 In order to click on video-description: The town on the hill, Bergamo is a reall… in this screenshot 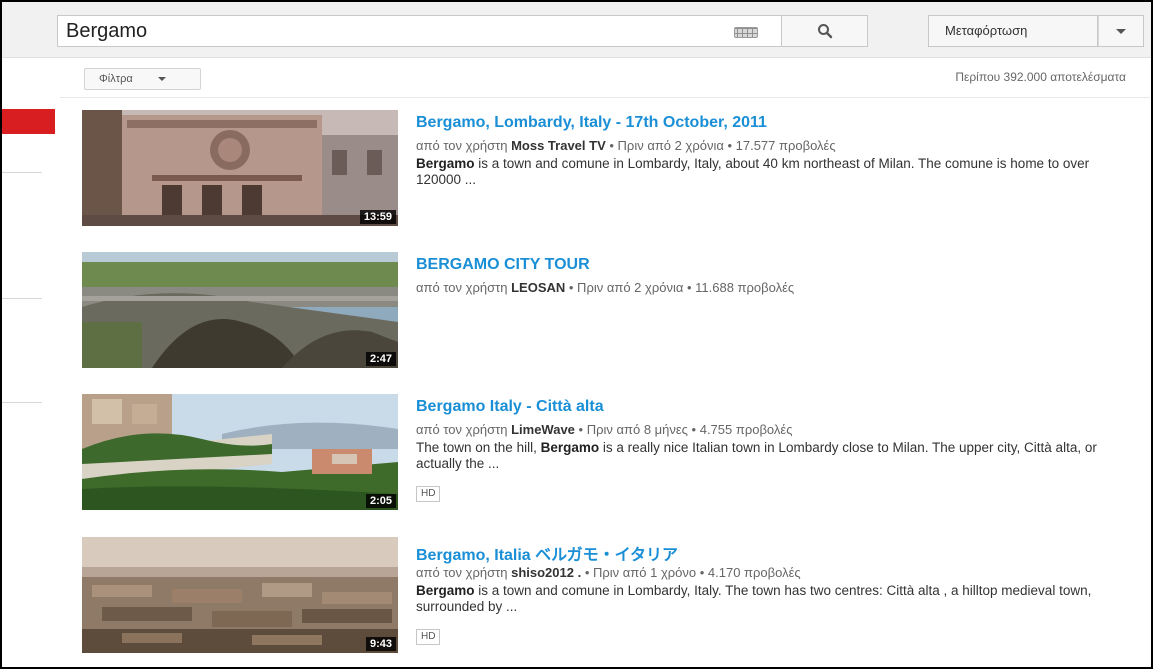, I will do `click(766, 456)`.